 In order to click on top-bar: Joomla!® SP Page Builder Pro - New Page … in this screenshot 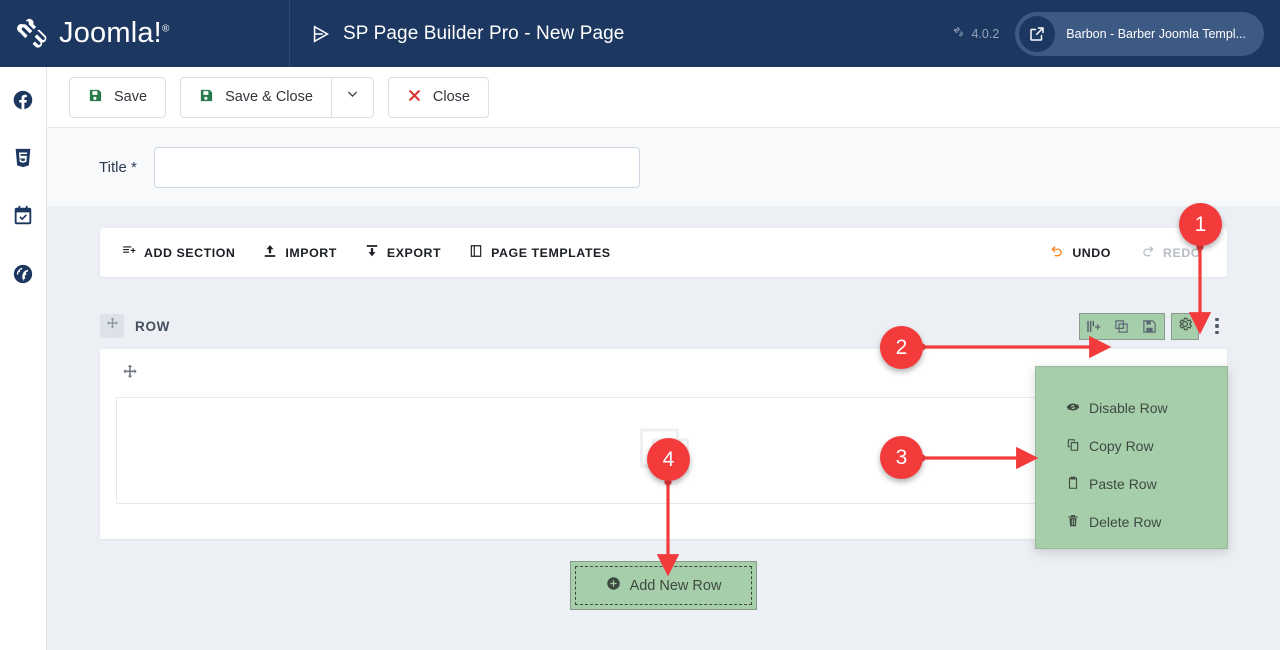, I will do `click(640, 33)`.